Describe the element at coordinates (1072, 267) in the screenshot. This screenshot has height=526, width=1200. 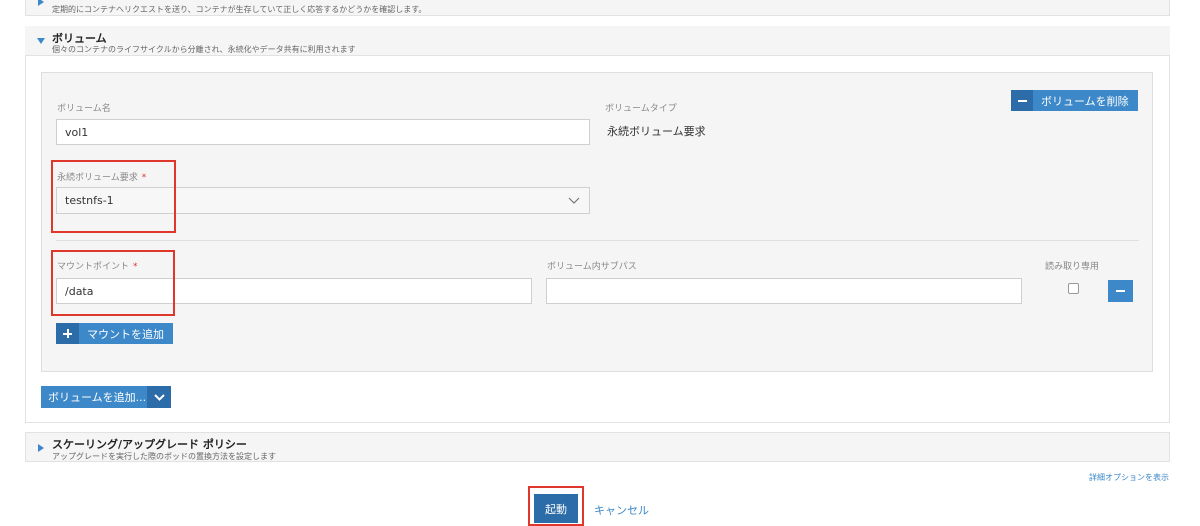
I see `read-only-label: 読み取り専用` at that location.